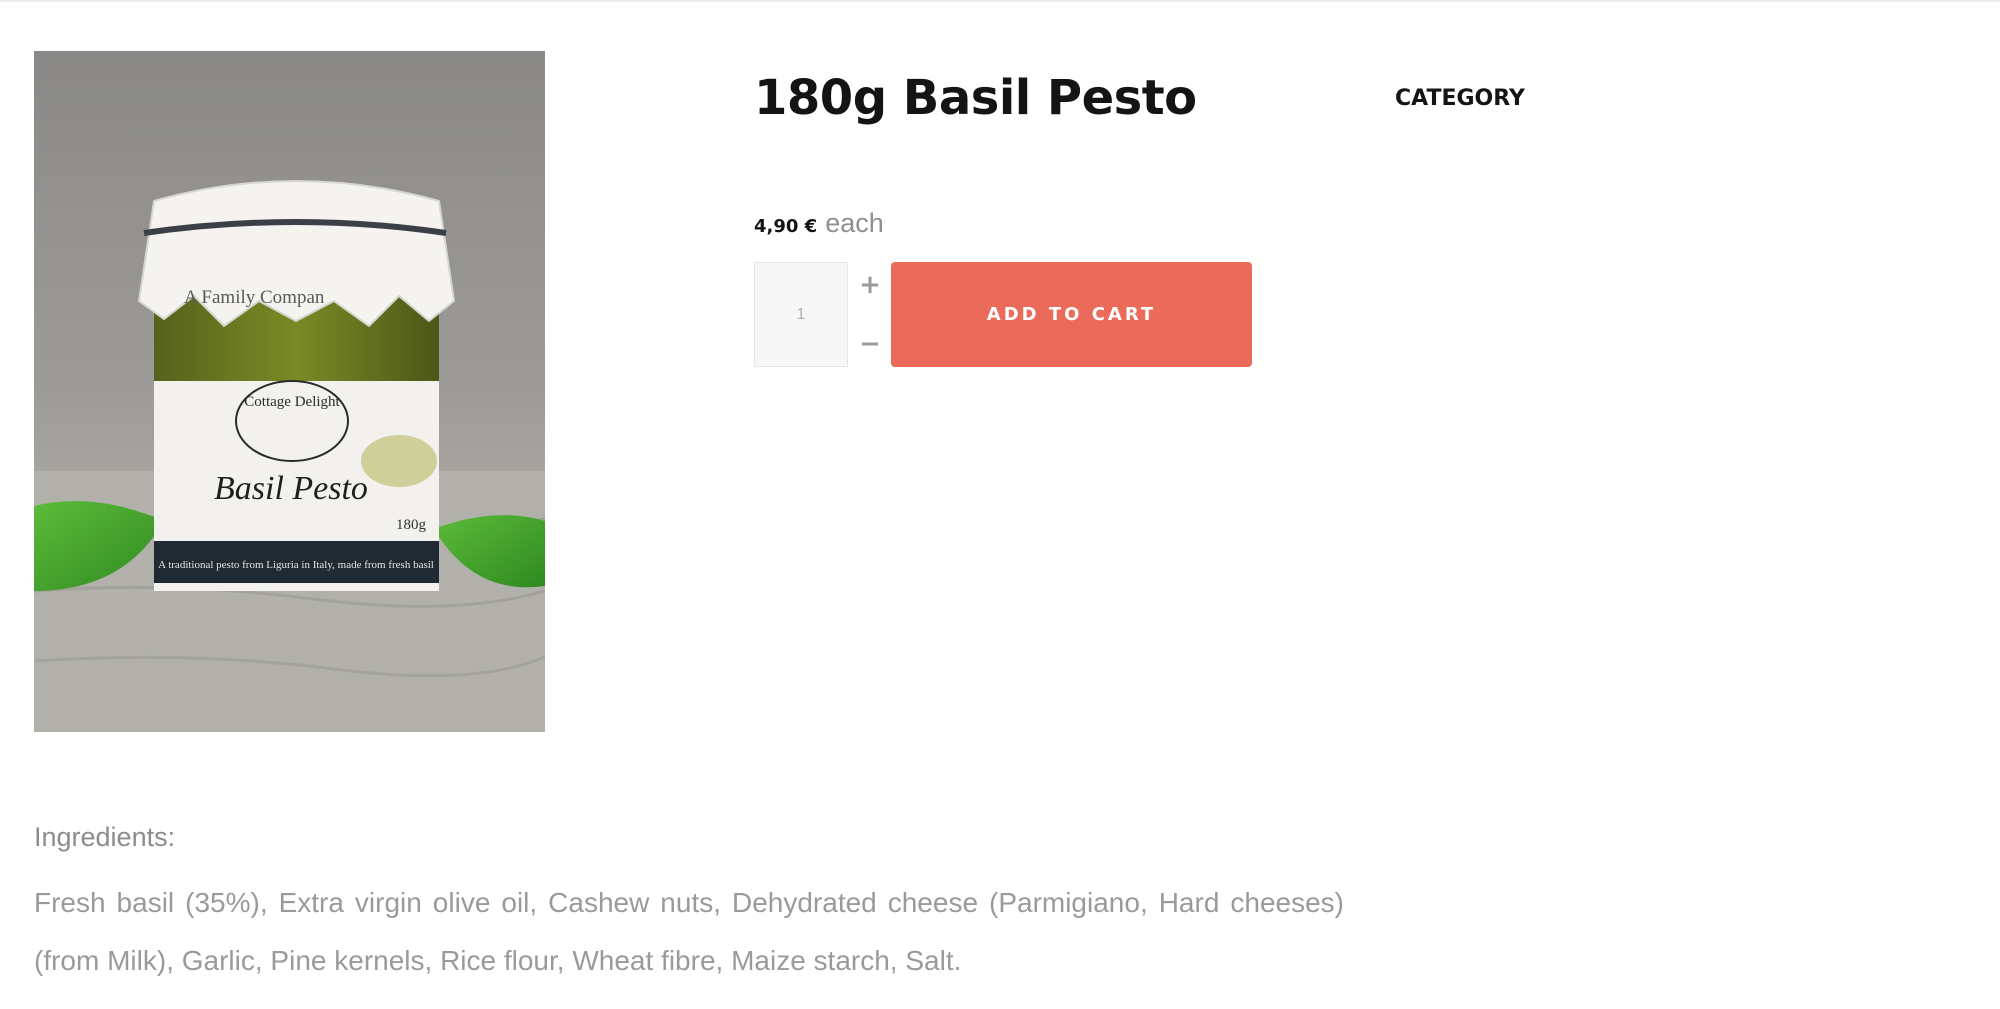 This screenshot has width=2000, height=1009. I want to click on svg-text: Cottage Delight, so click(292, 402).